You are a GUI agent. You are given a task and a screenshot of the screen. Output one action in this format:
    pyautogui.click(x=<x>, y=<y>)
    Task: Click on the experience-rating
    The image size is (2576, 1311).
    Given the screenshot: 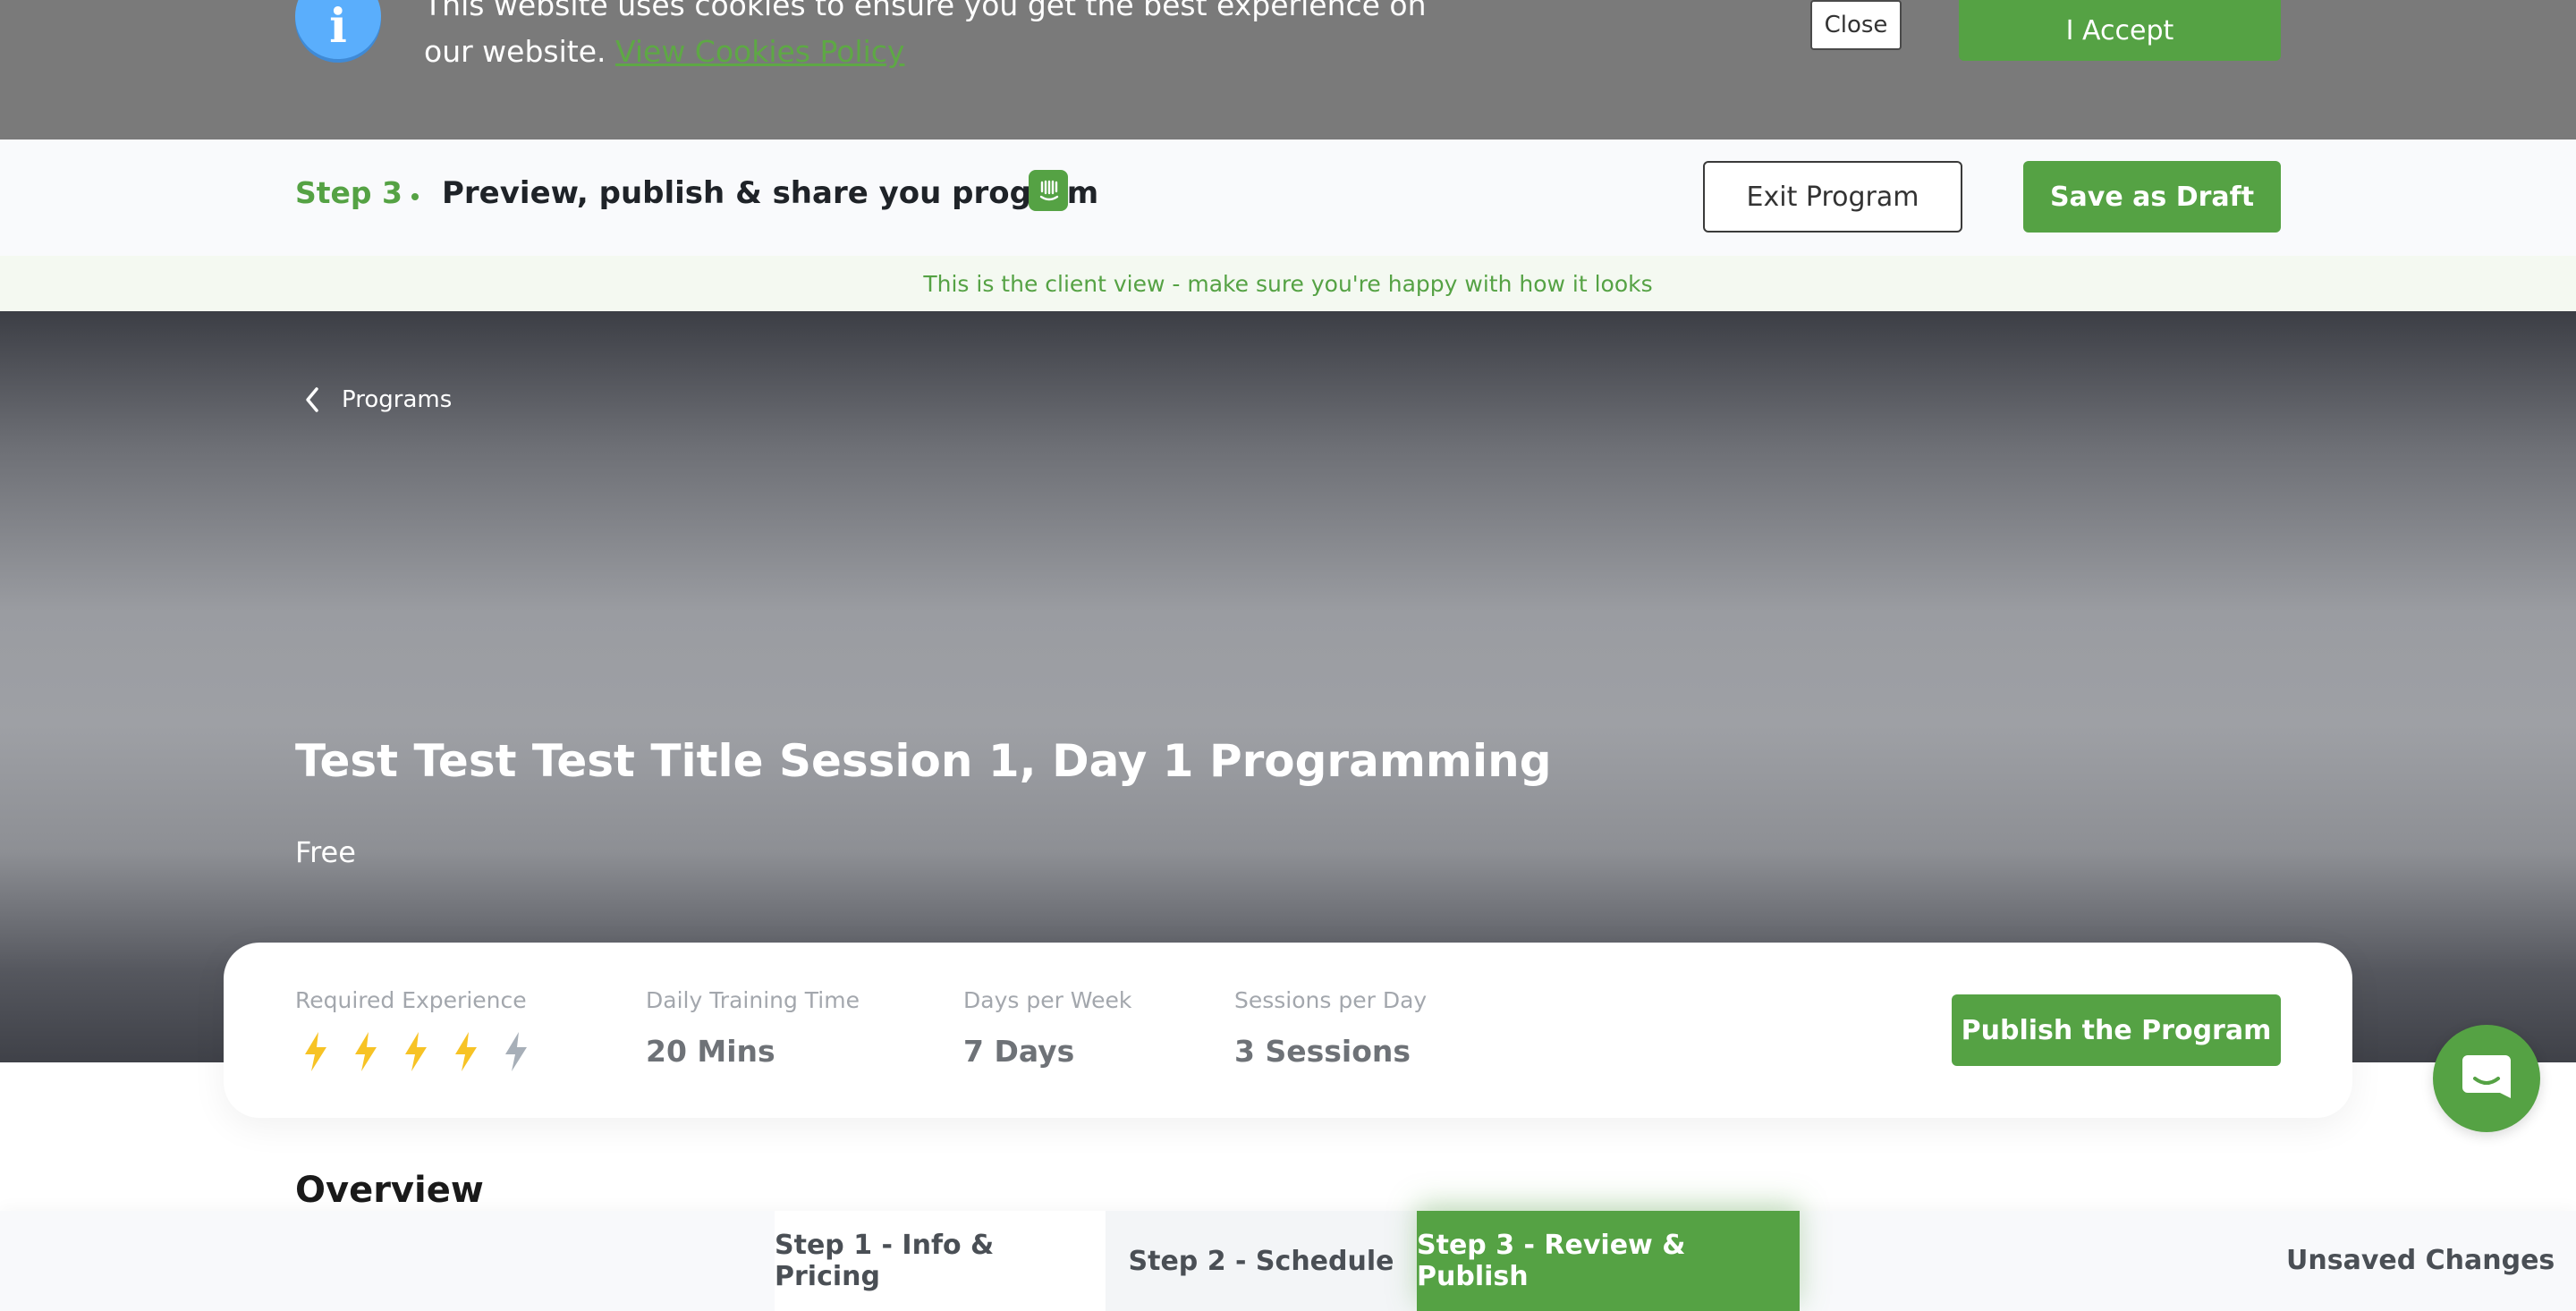 What is the action you would take?
    pyautogui.click(x=416, y=1051)
    